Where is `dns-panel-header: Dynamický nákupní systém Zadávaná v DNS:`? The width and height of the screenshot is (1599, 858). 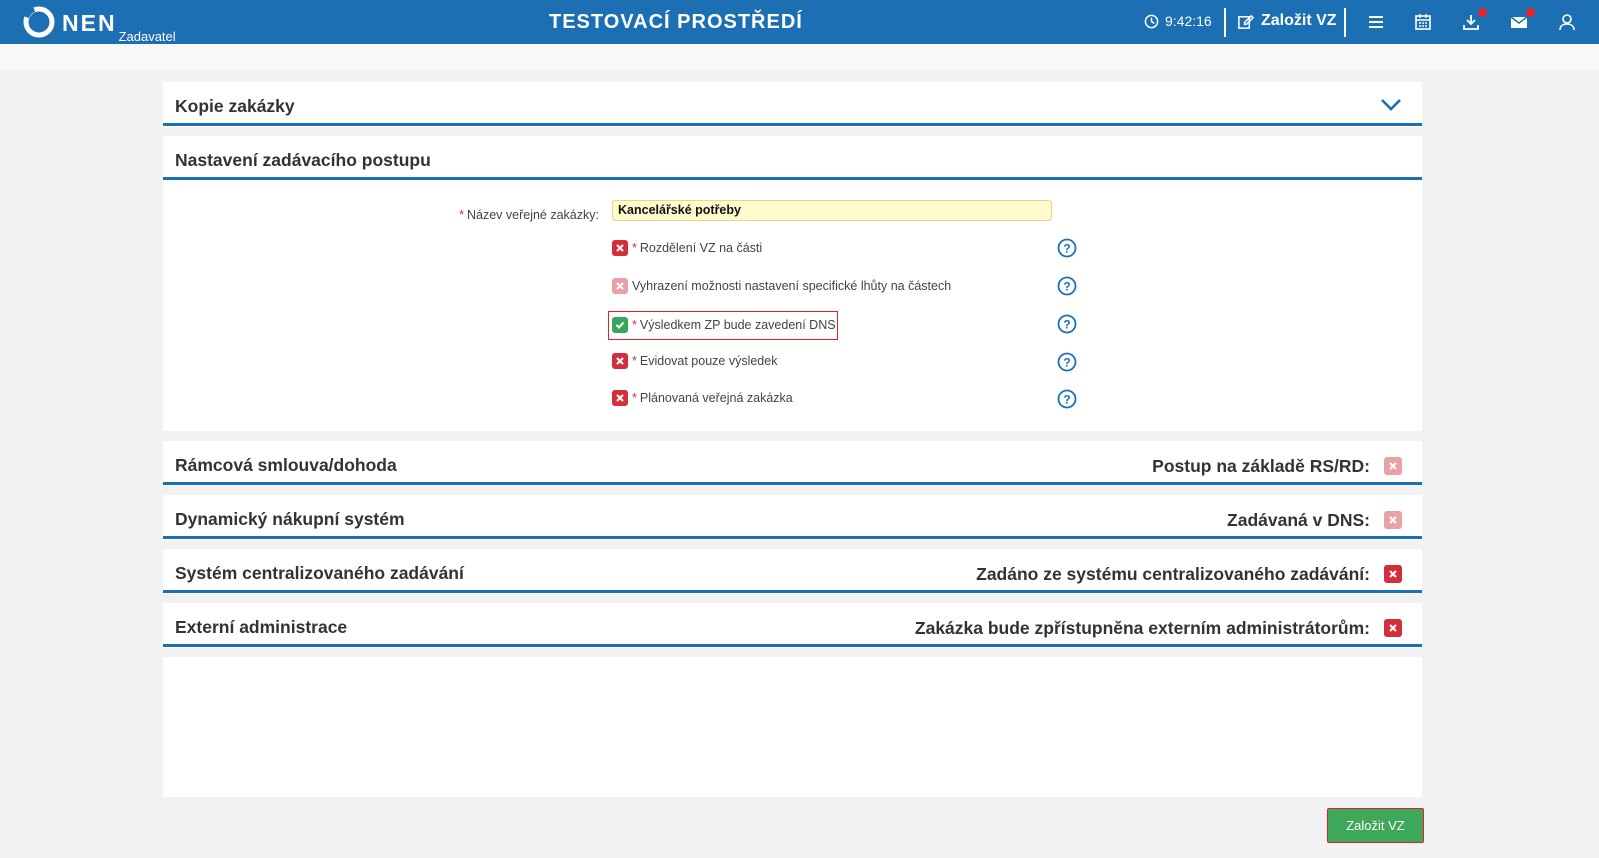 dns-panel-header: Dynamický nákupní systém Zadávaná v DNS: is located at coordinates (792, 517).